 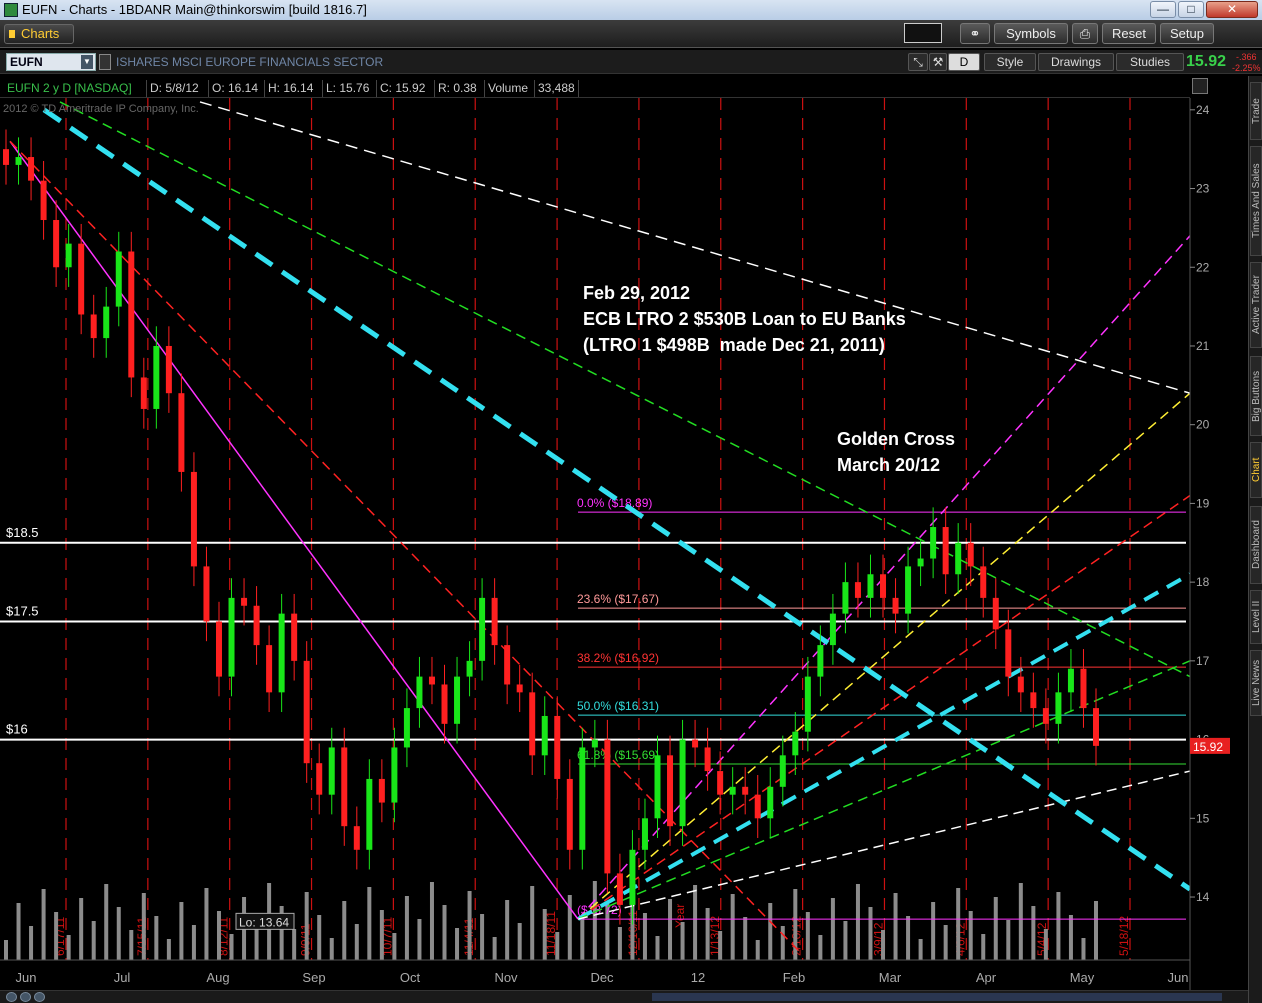 I want to click on zoom-fit-icon, so click(x=39, y=997).